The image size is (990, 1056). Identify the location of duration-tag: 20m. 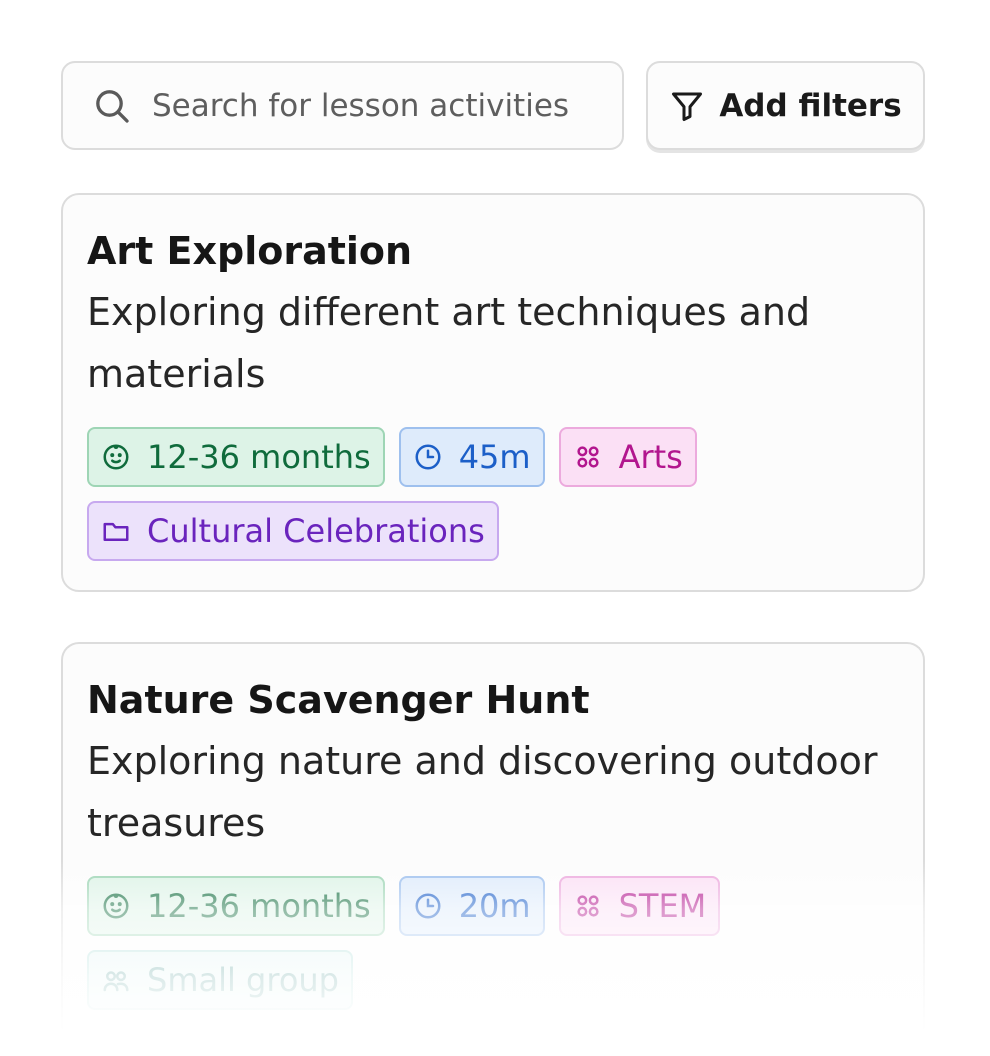
(471, 906).